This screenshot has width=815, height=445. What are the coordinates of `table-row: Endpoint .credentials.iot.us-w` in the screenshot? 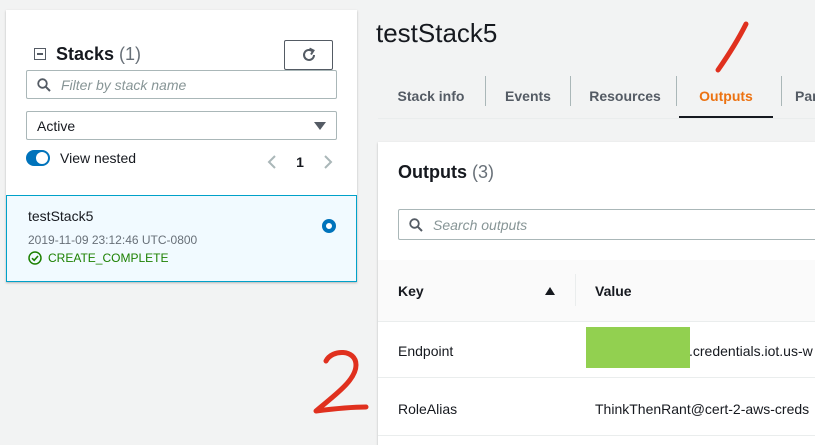 It's located at (596, 351).